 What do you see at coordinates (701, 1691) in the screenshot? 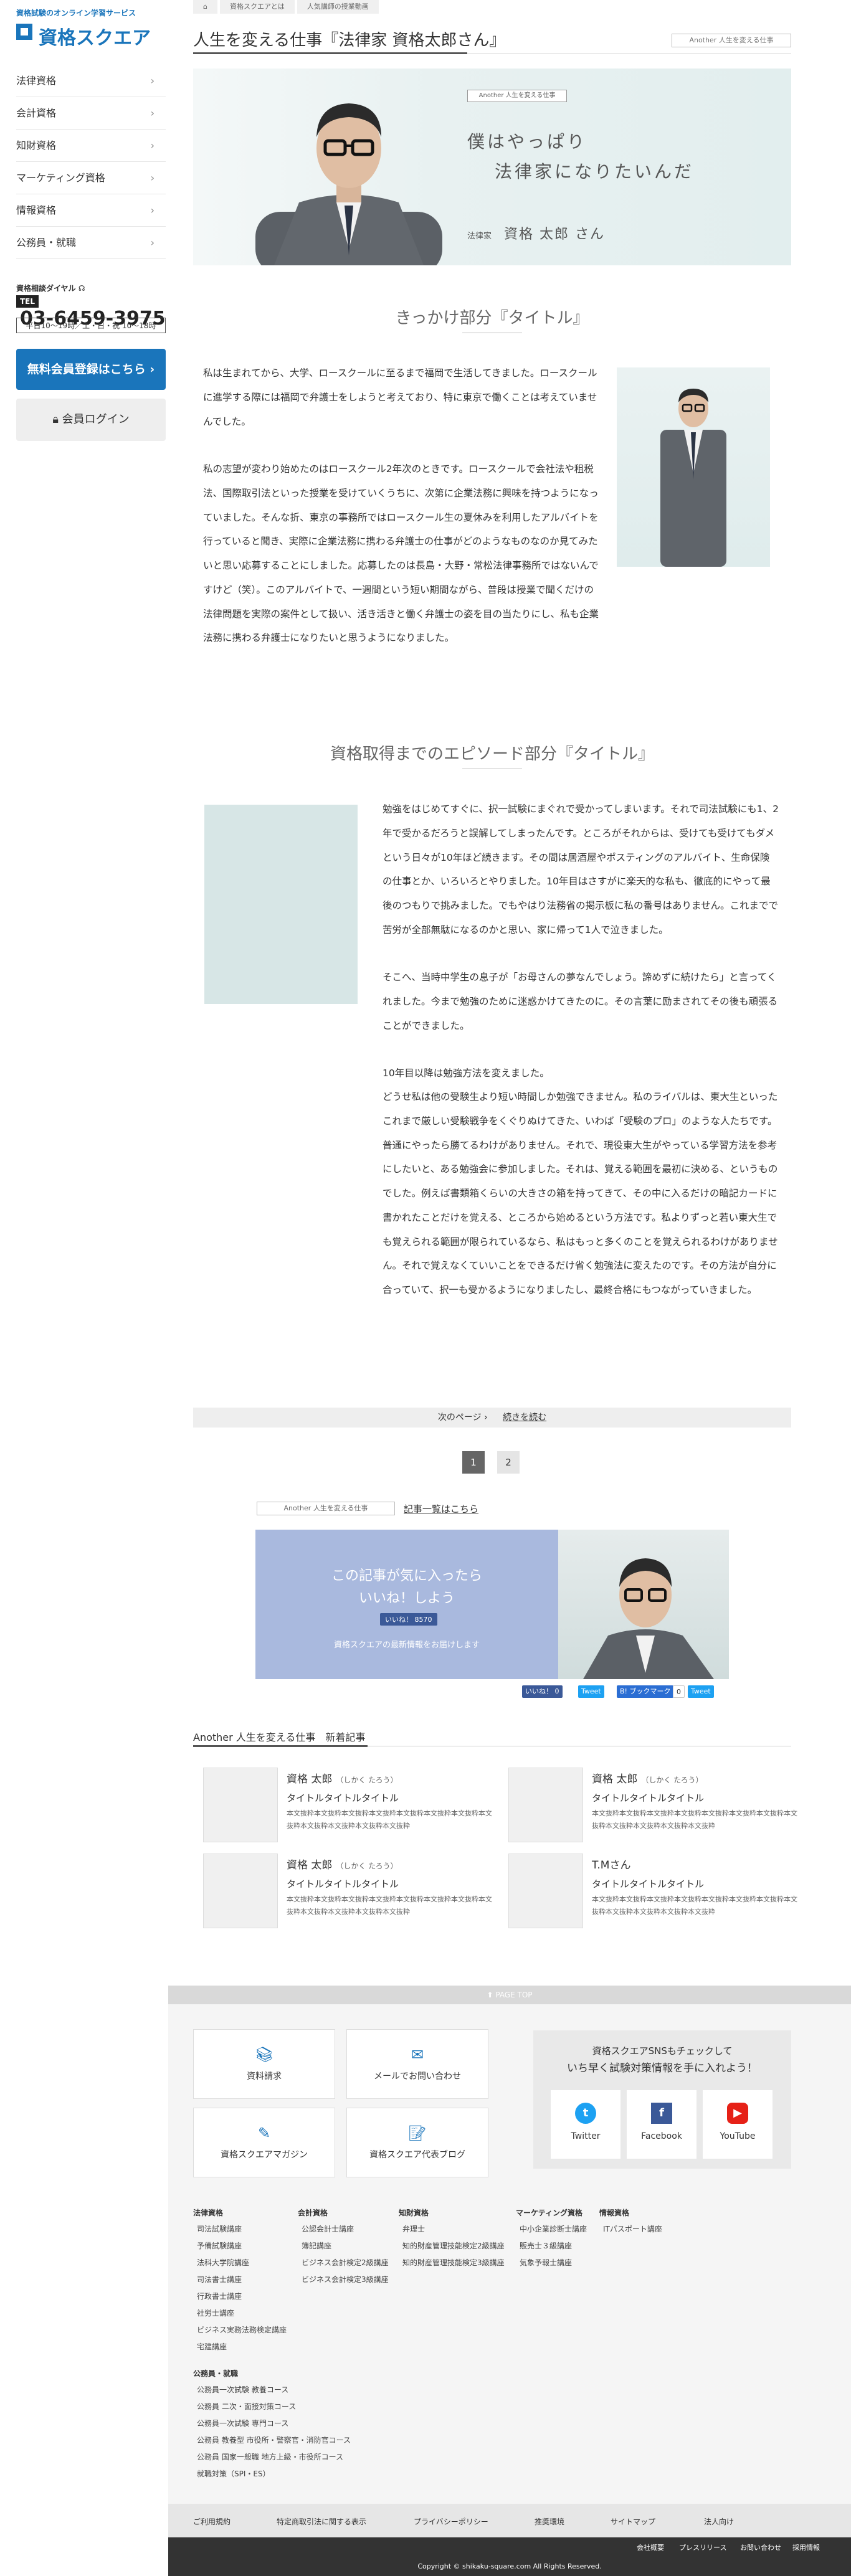
I see `share-tweet-button-2: Tweet` at bounding box center [701, 1691].